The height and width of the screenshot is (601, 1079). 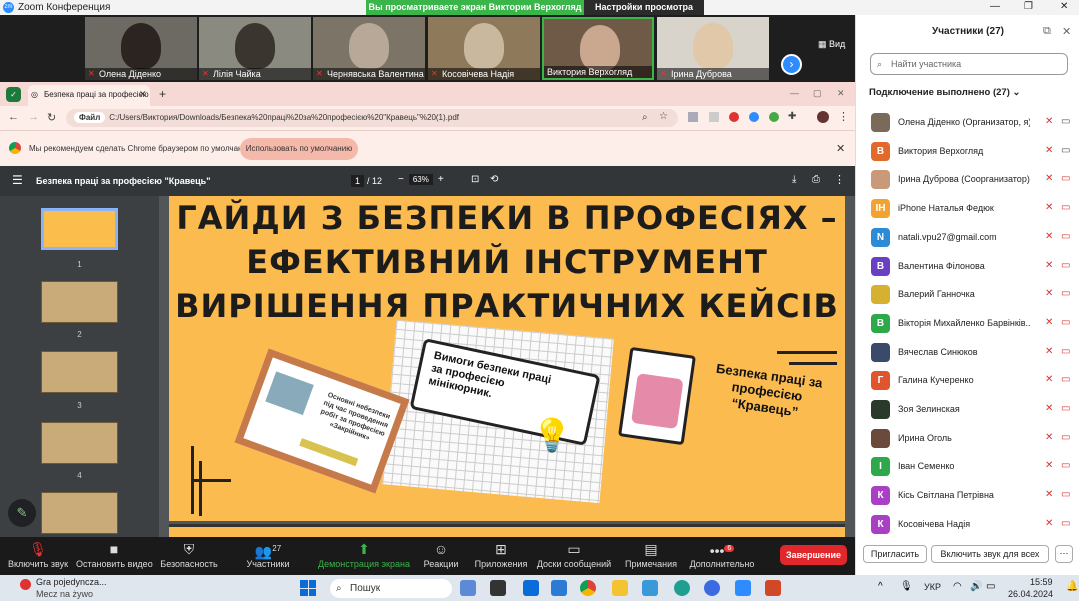 I want to click on browser-tab: ◎ Безпека праці за професією "Кра, so click(x=89, y=95).